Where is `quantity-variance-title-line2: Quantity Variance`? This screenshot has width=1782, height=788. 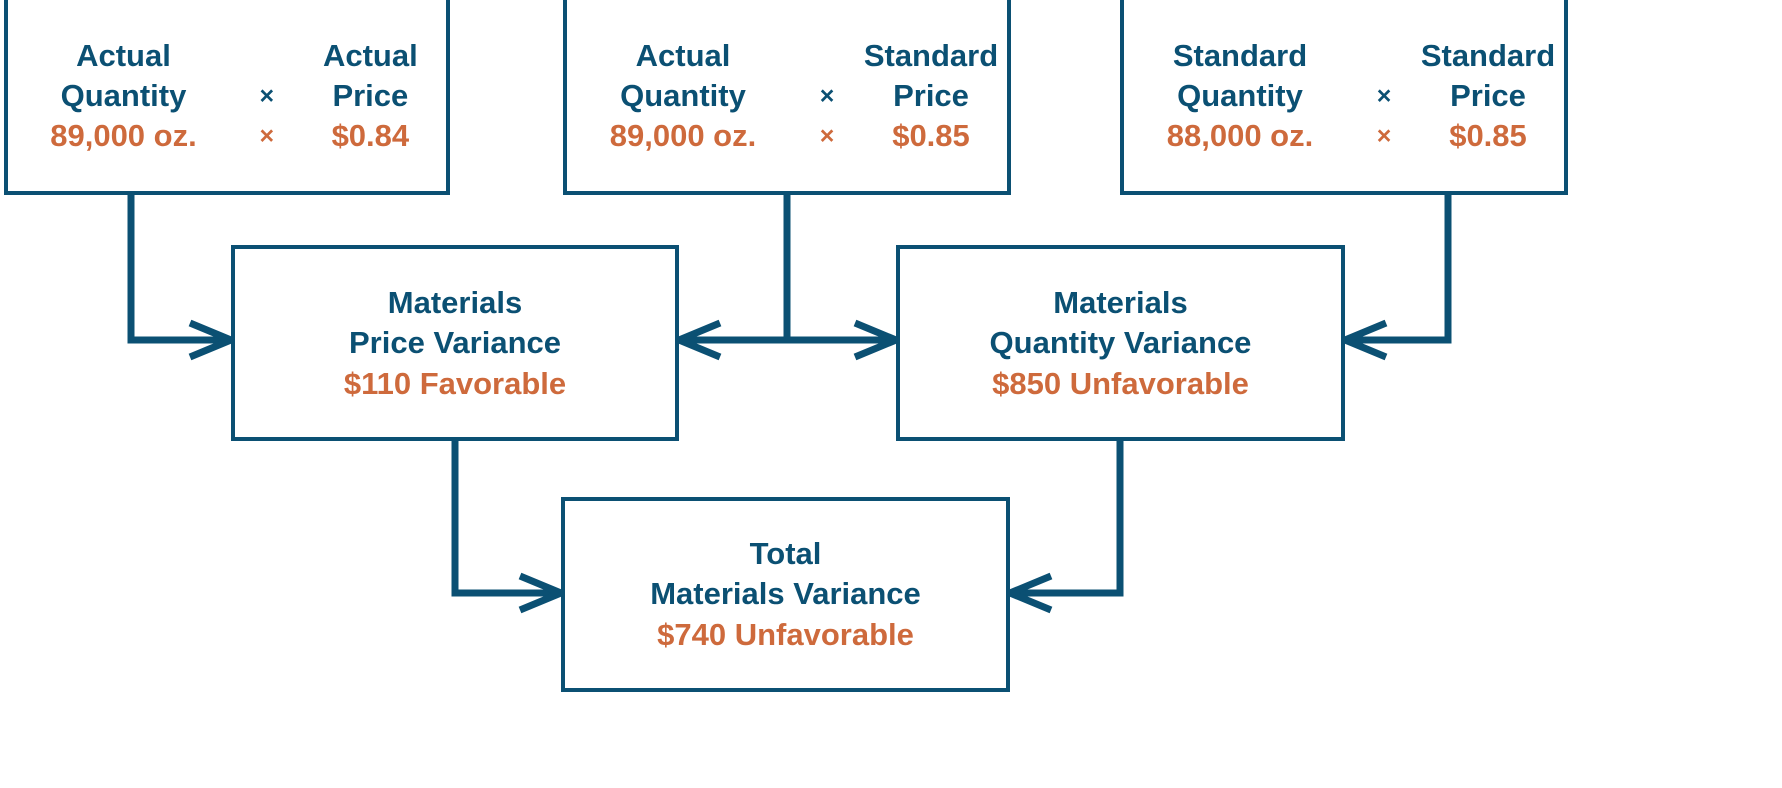 quantity-variance-title-line2: Quantity Variance is located at coordinates (1120, 342).